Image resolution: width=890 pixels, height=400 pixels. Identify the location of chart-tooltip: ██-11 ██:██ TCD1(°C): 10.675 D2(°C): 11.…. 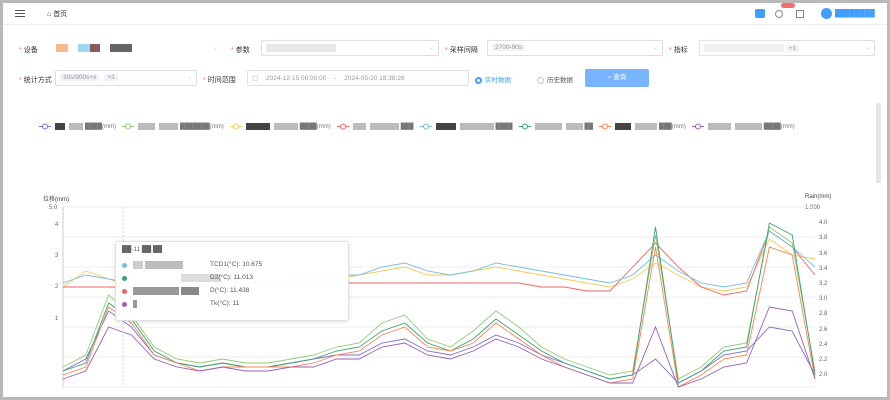
(232, 281).